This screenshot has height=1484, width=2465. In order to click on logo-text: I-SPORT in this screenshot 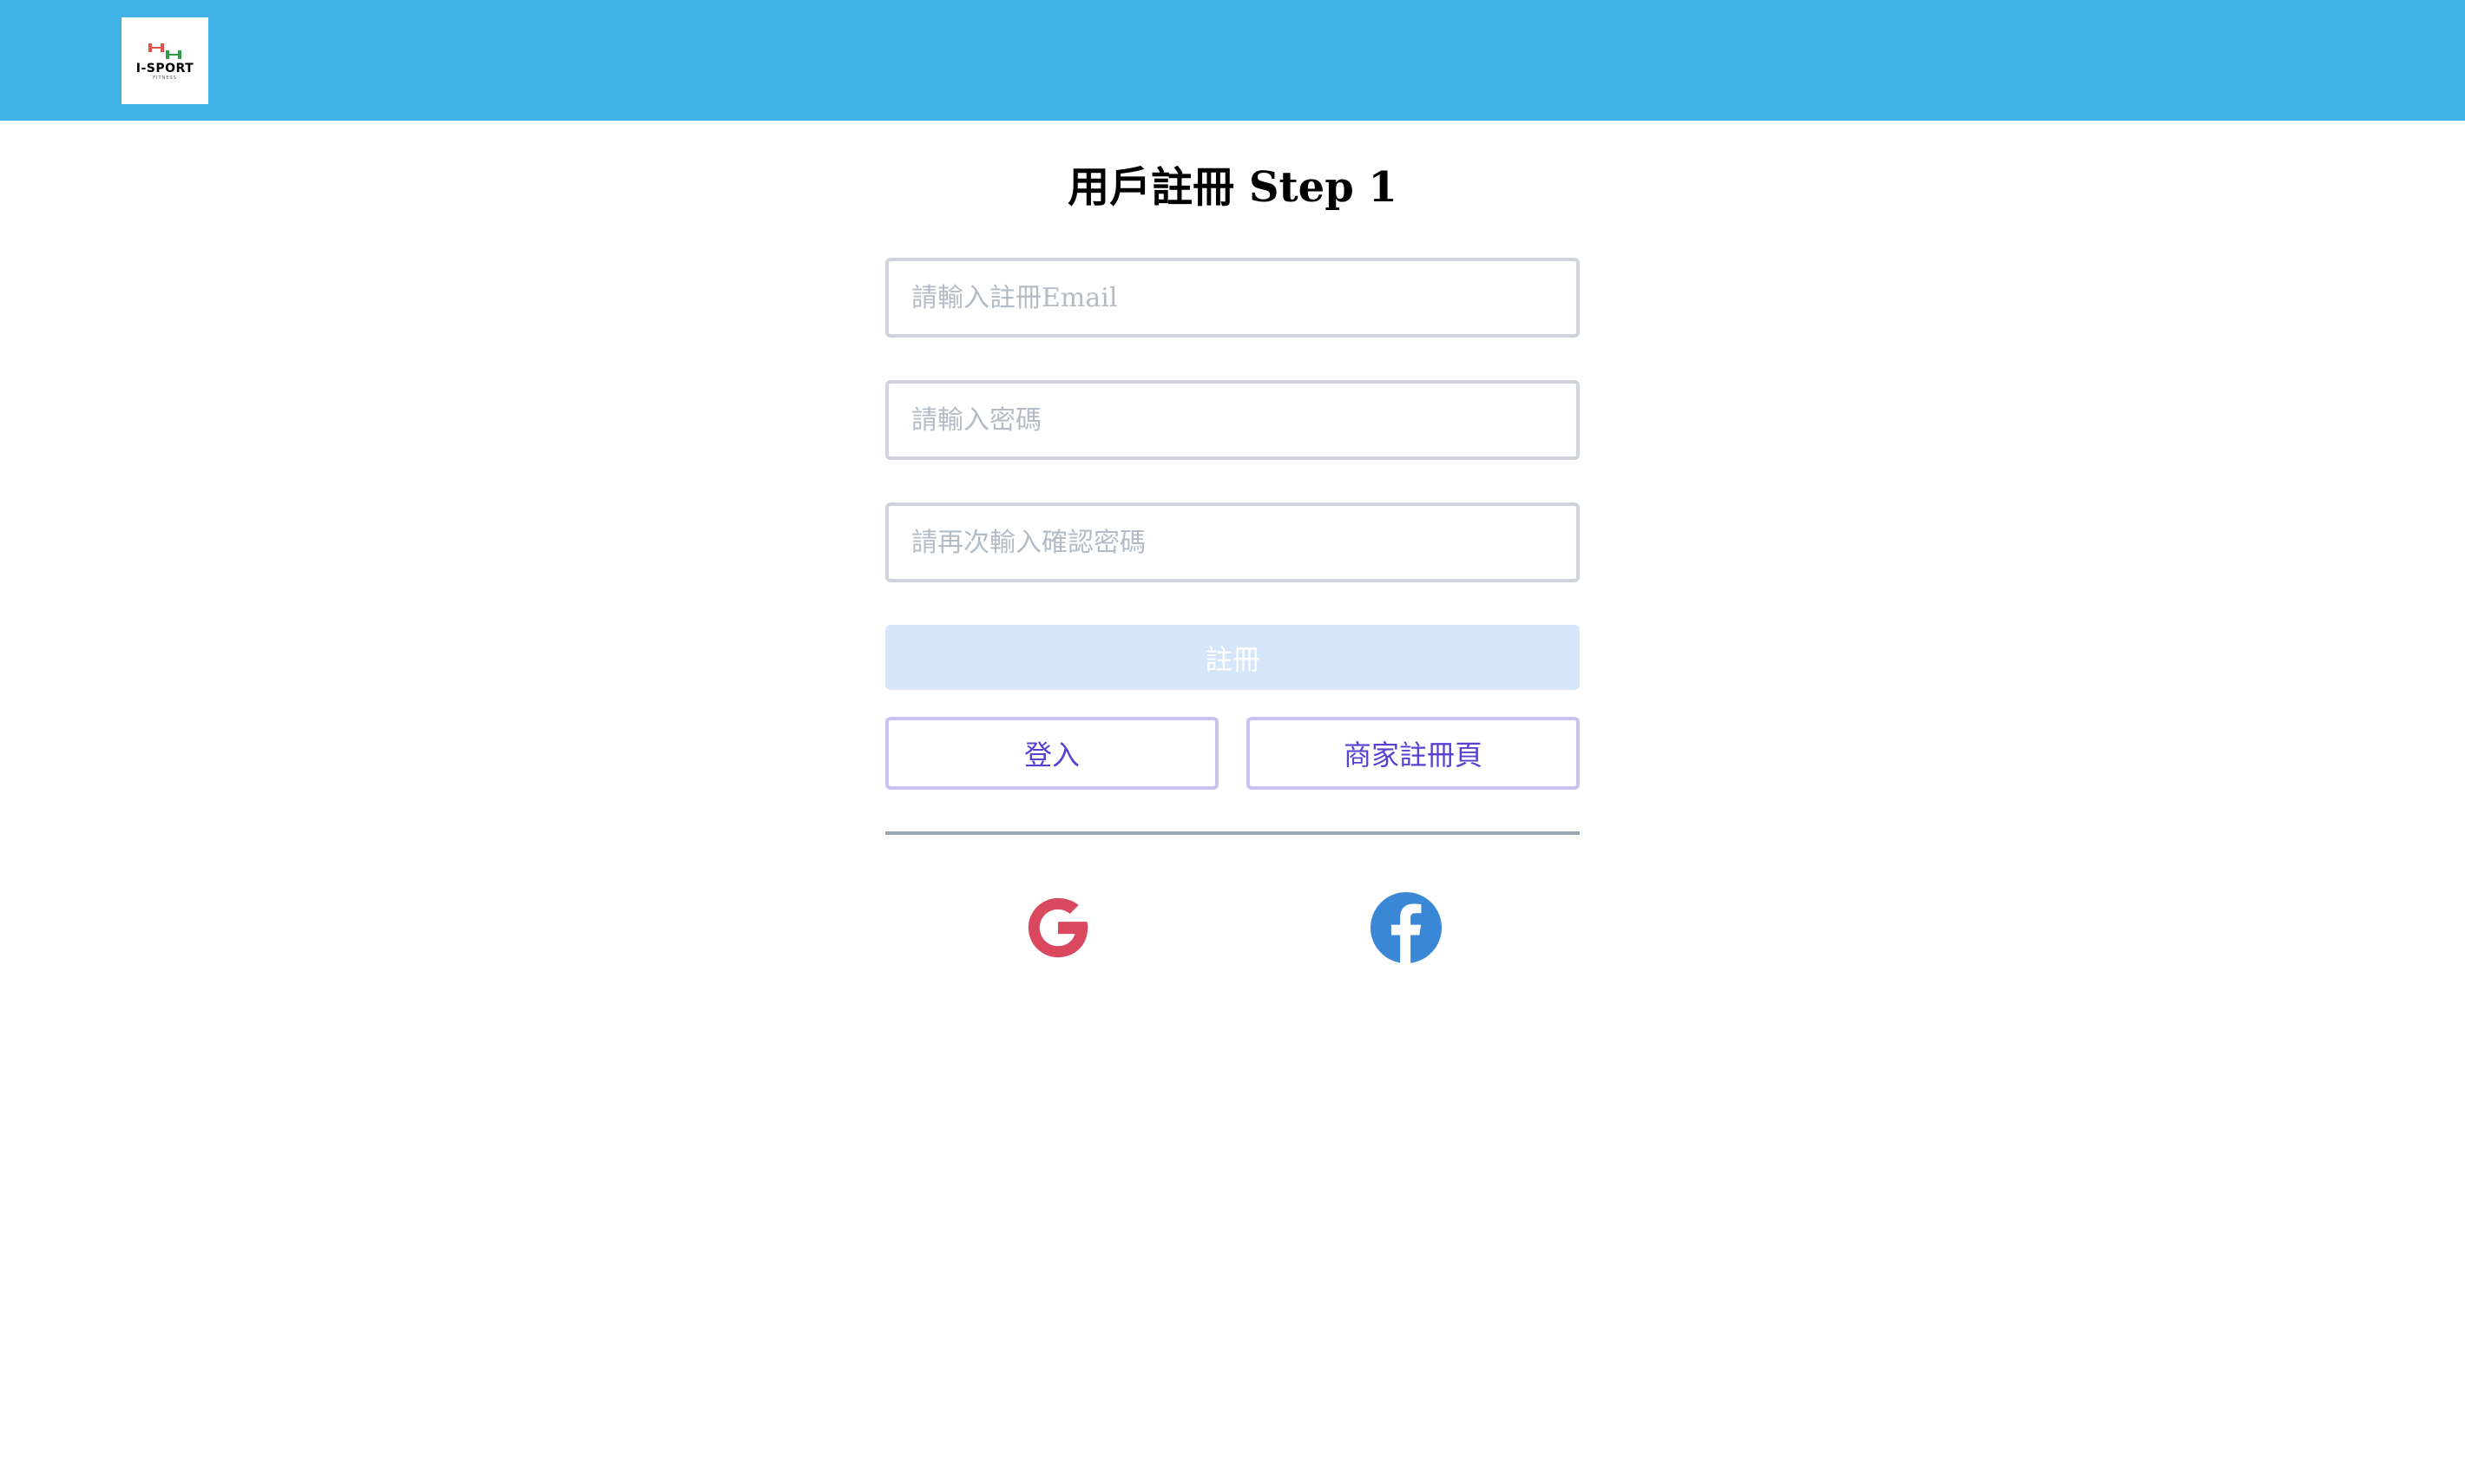, I will do `click(164, 68)`.